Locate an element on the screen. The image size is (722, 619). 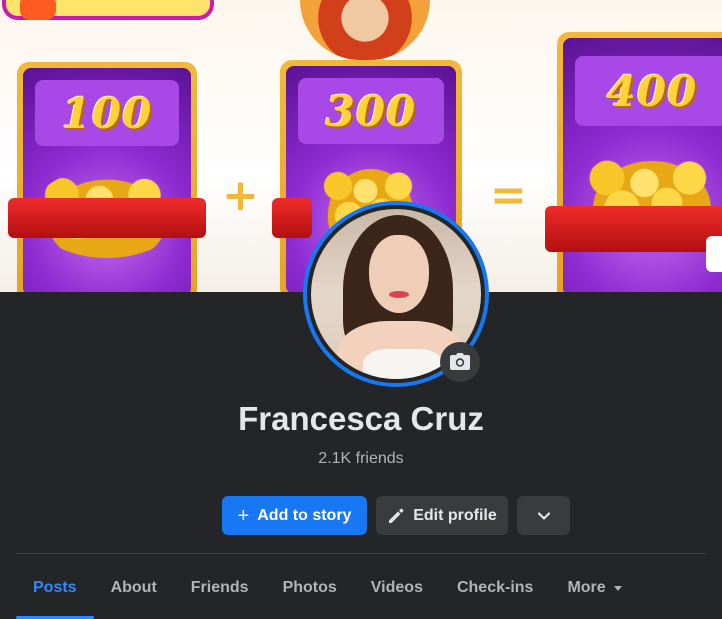
cover-promo-banner is located at coordinates (108, 10).